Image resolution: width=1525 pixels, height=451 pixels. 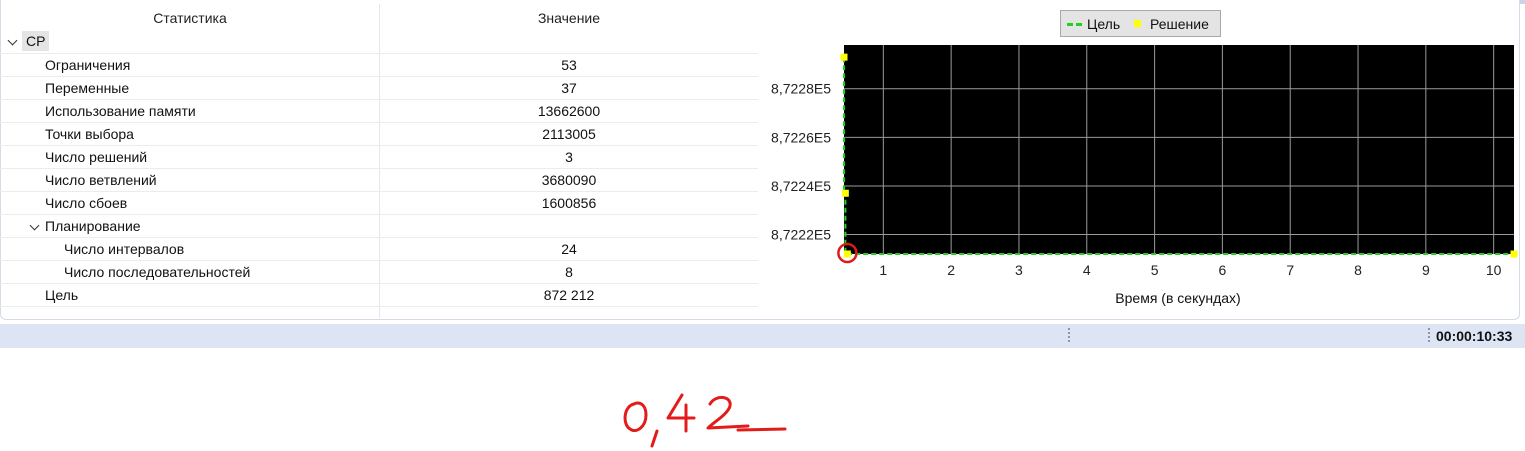 What do you see at coordinates (569, 17) in the screenshot?
I see `column-header-value: Значение` at bounding box center [569, 17].